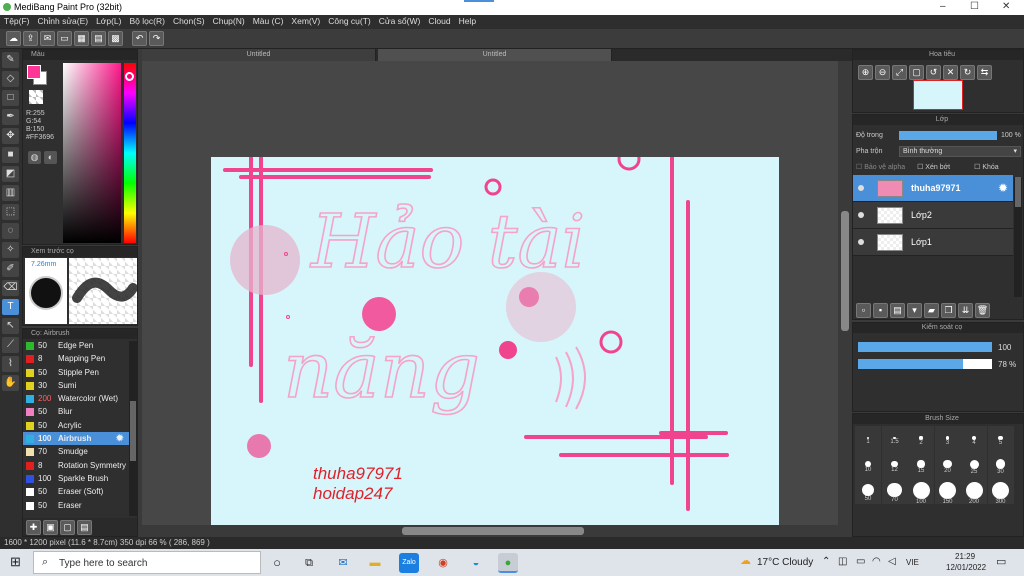  Describe the element at coordinates (92, 153) in the screenshot. I see `saturation-value-picker` at that location.